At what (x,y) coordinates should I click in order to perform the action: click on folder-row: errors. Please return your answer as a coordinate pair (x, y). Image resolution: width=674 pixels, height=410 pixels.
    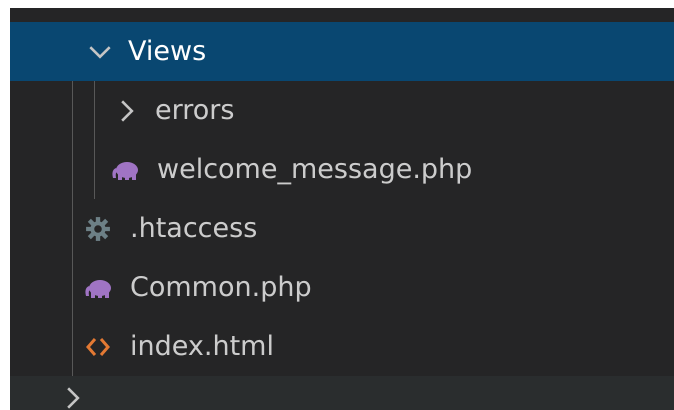
    Looking at the image, I should click on (342, 110).